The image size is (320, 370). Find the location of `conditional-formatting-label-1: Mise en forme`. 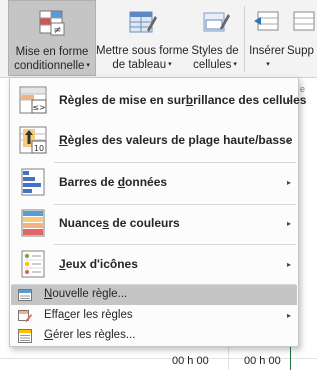

conditional-formatting-label-1: Mise en forme is located at coordinates (52, 52).